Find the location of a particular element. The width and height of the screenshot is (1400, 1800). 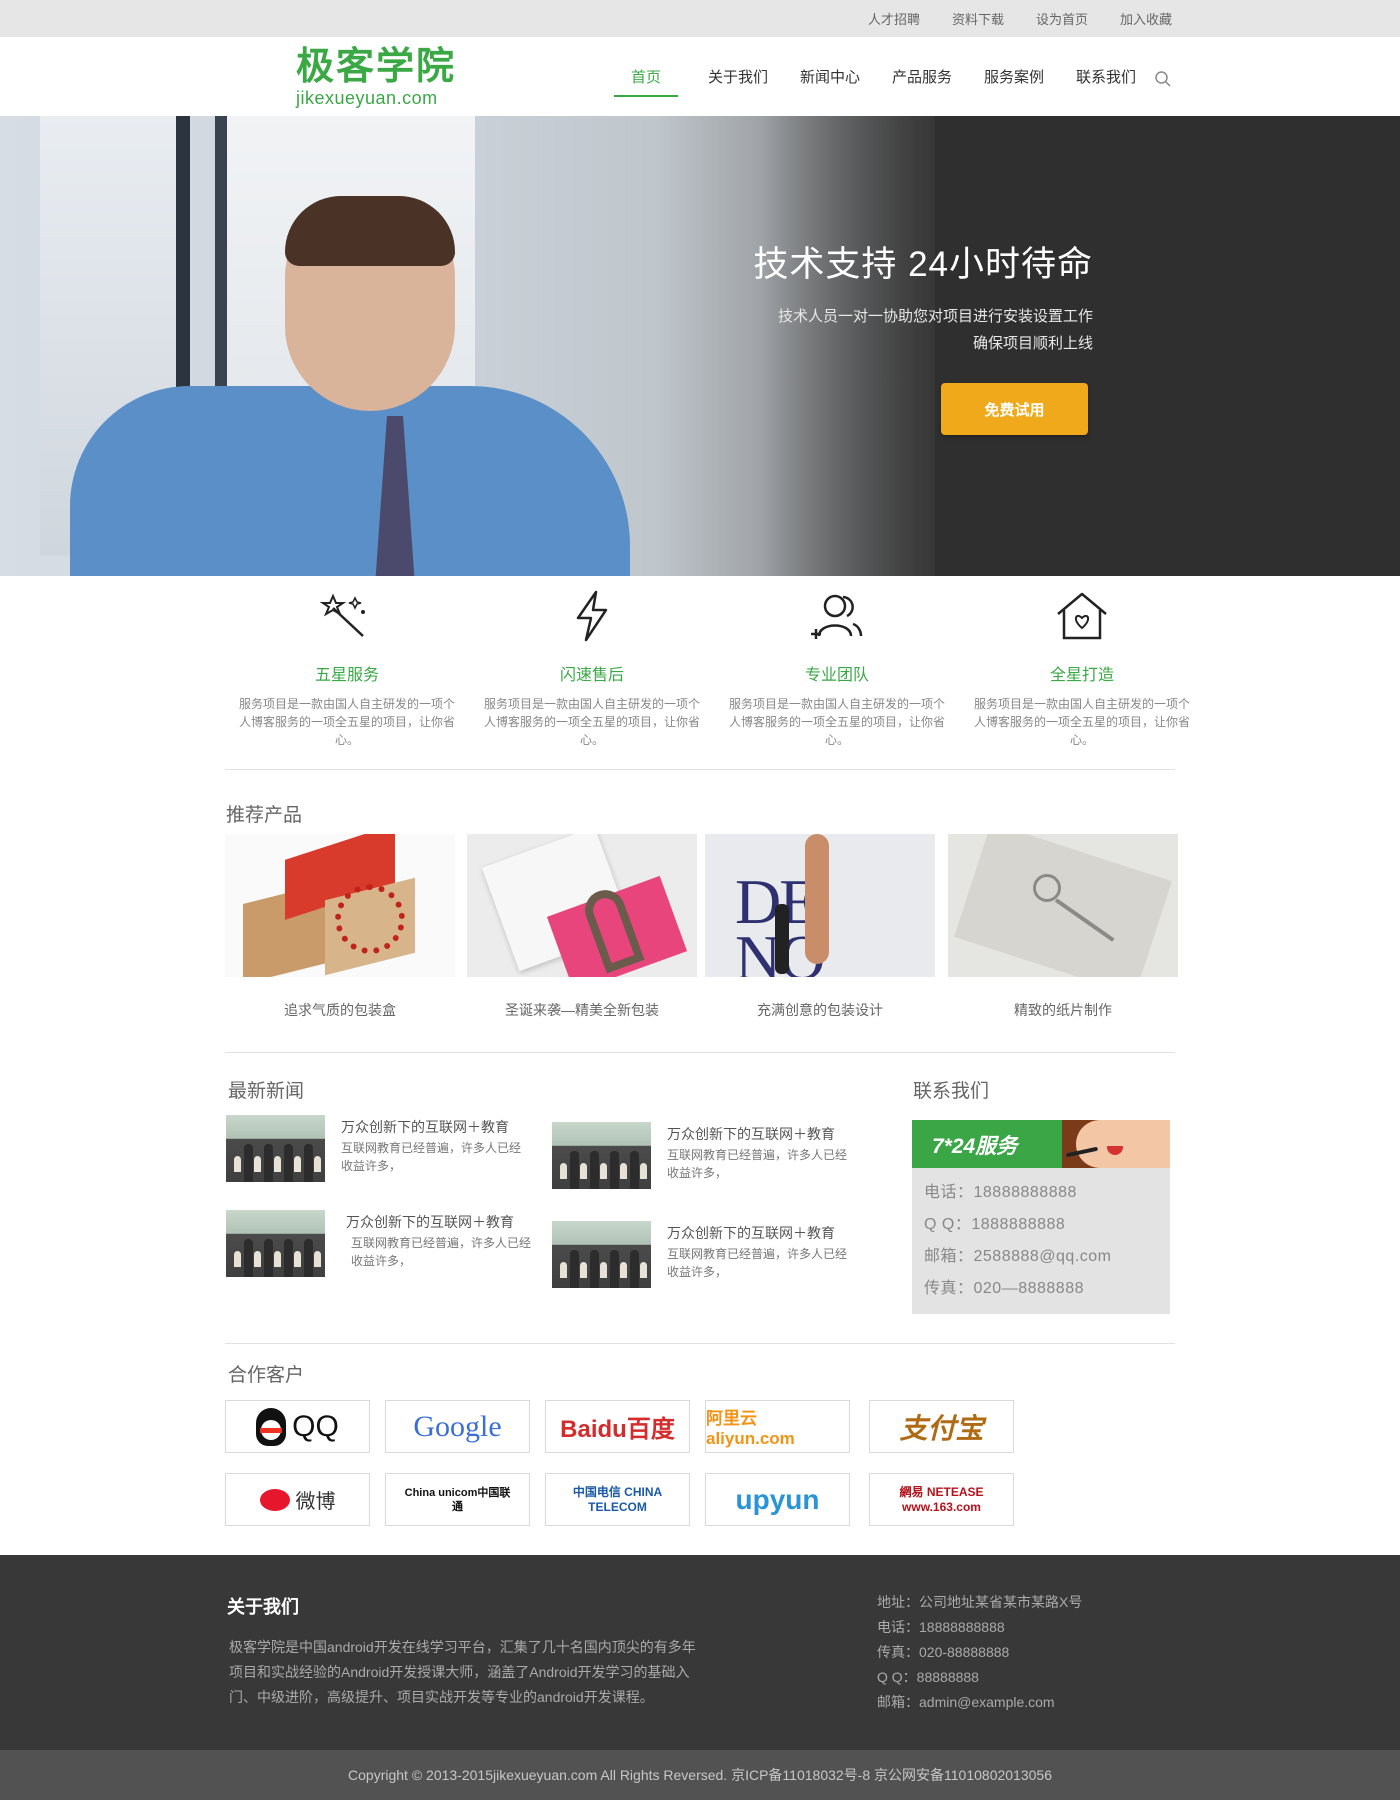

partner-logo-google: Google is located at coordinates (457, 1426).